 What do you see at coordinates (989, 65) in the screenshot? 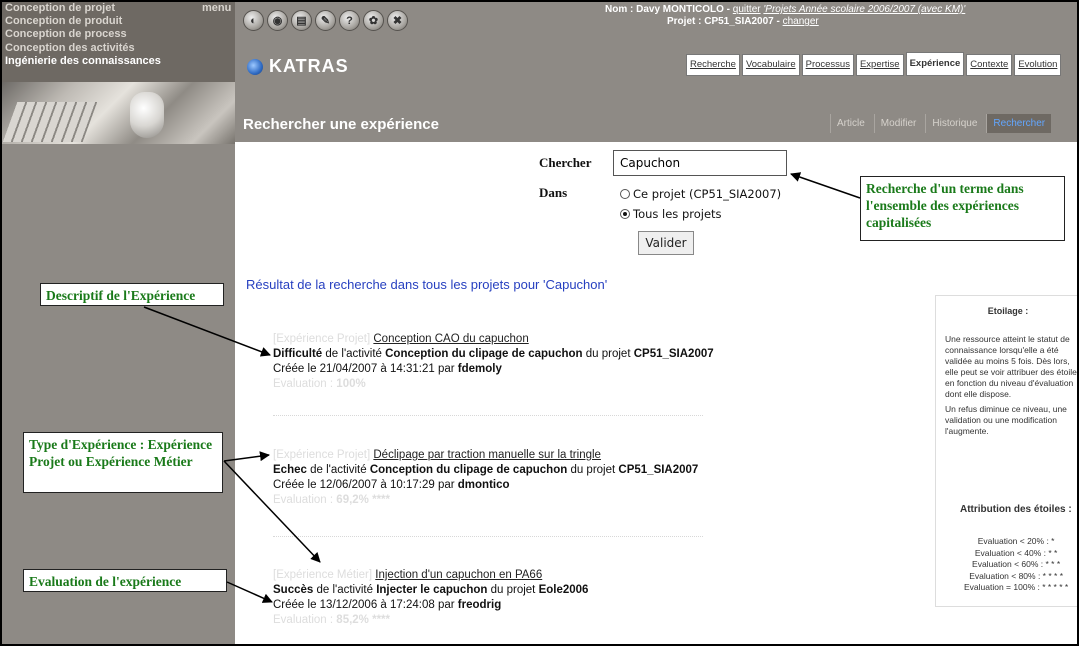
I see `tab-contexte: Contexte` at bounding box center [989, 65].